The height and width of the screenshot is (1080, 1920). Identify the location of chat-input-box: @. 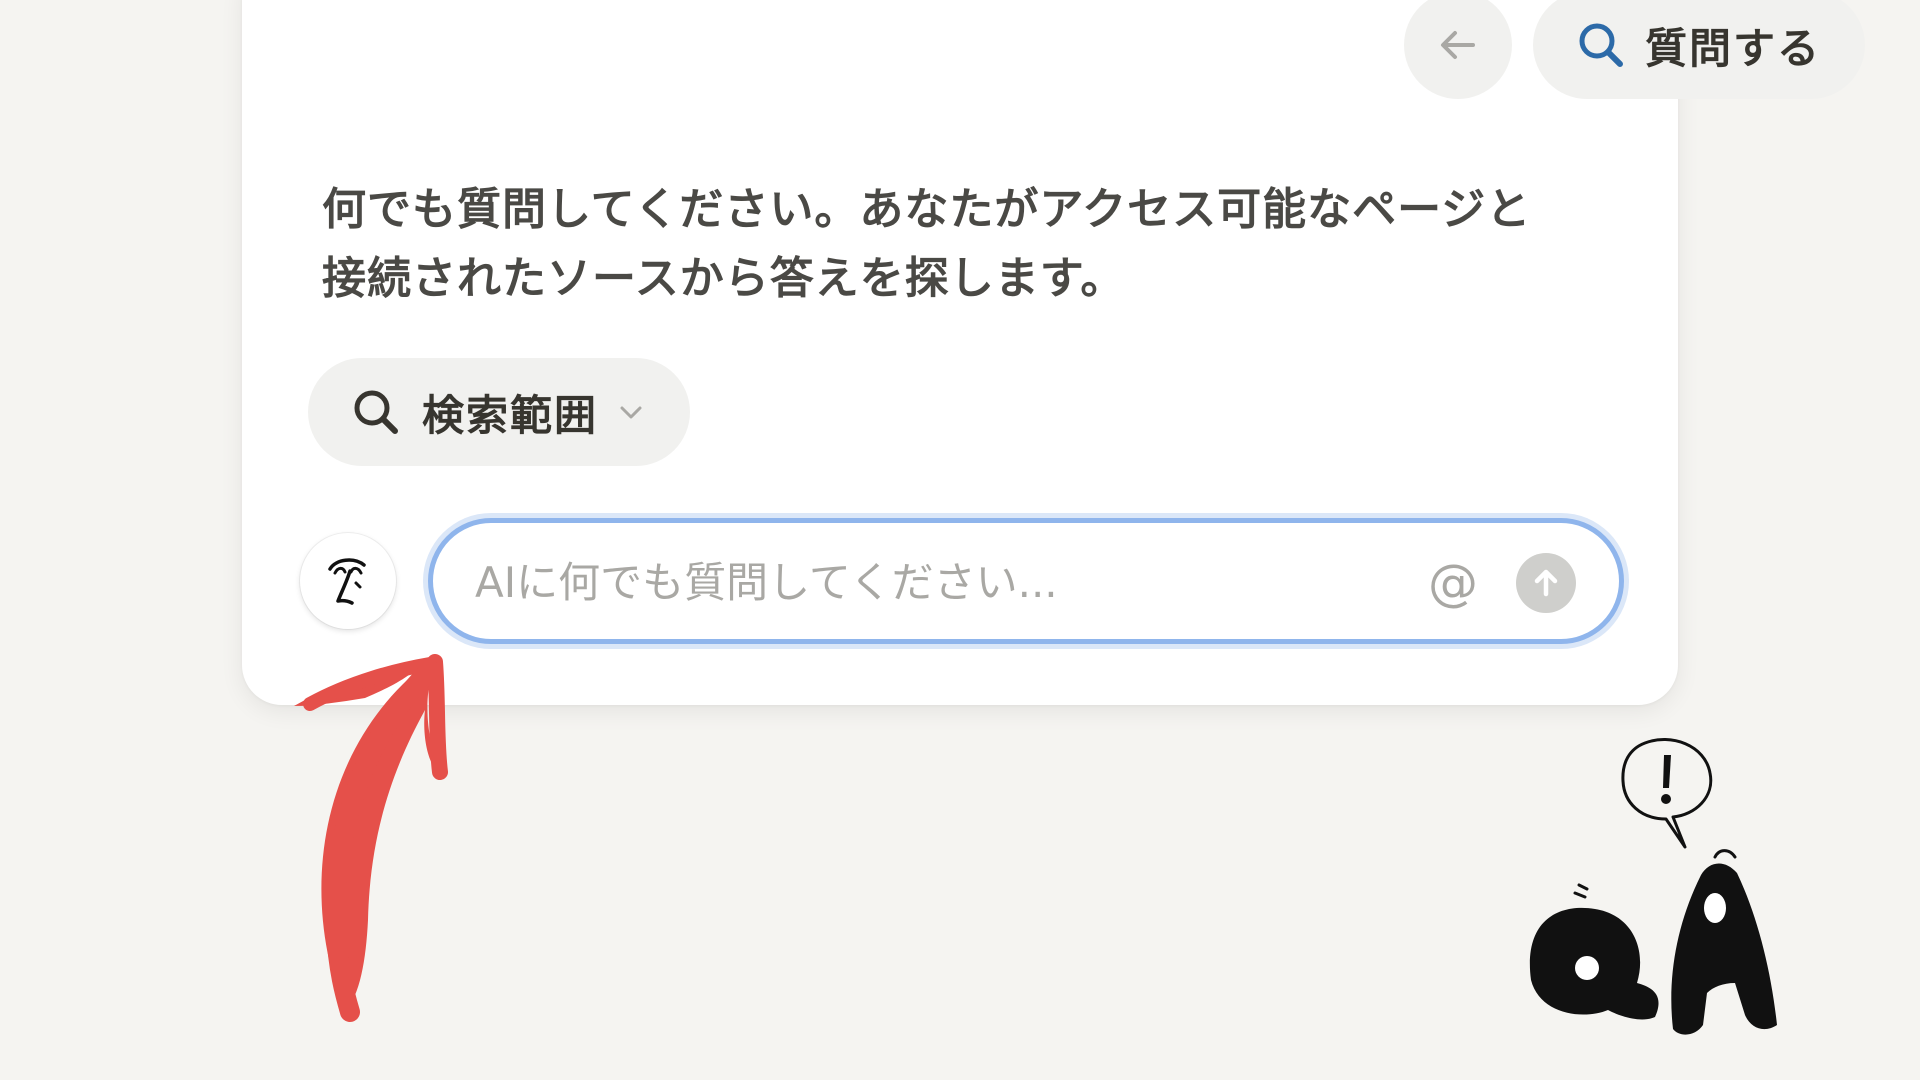
(1026, 581).